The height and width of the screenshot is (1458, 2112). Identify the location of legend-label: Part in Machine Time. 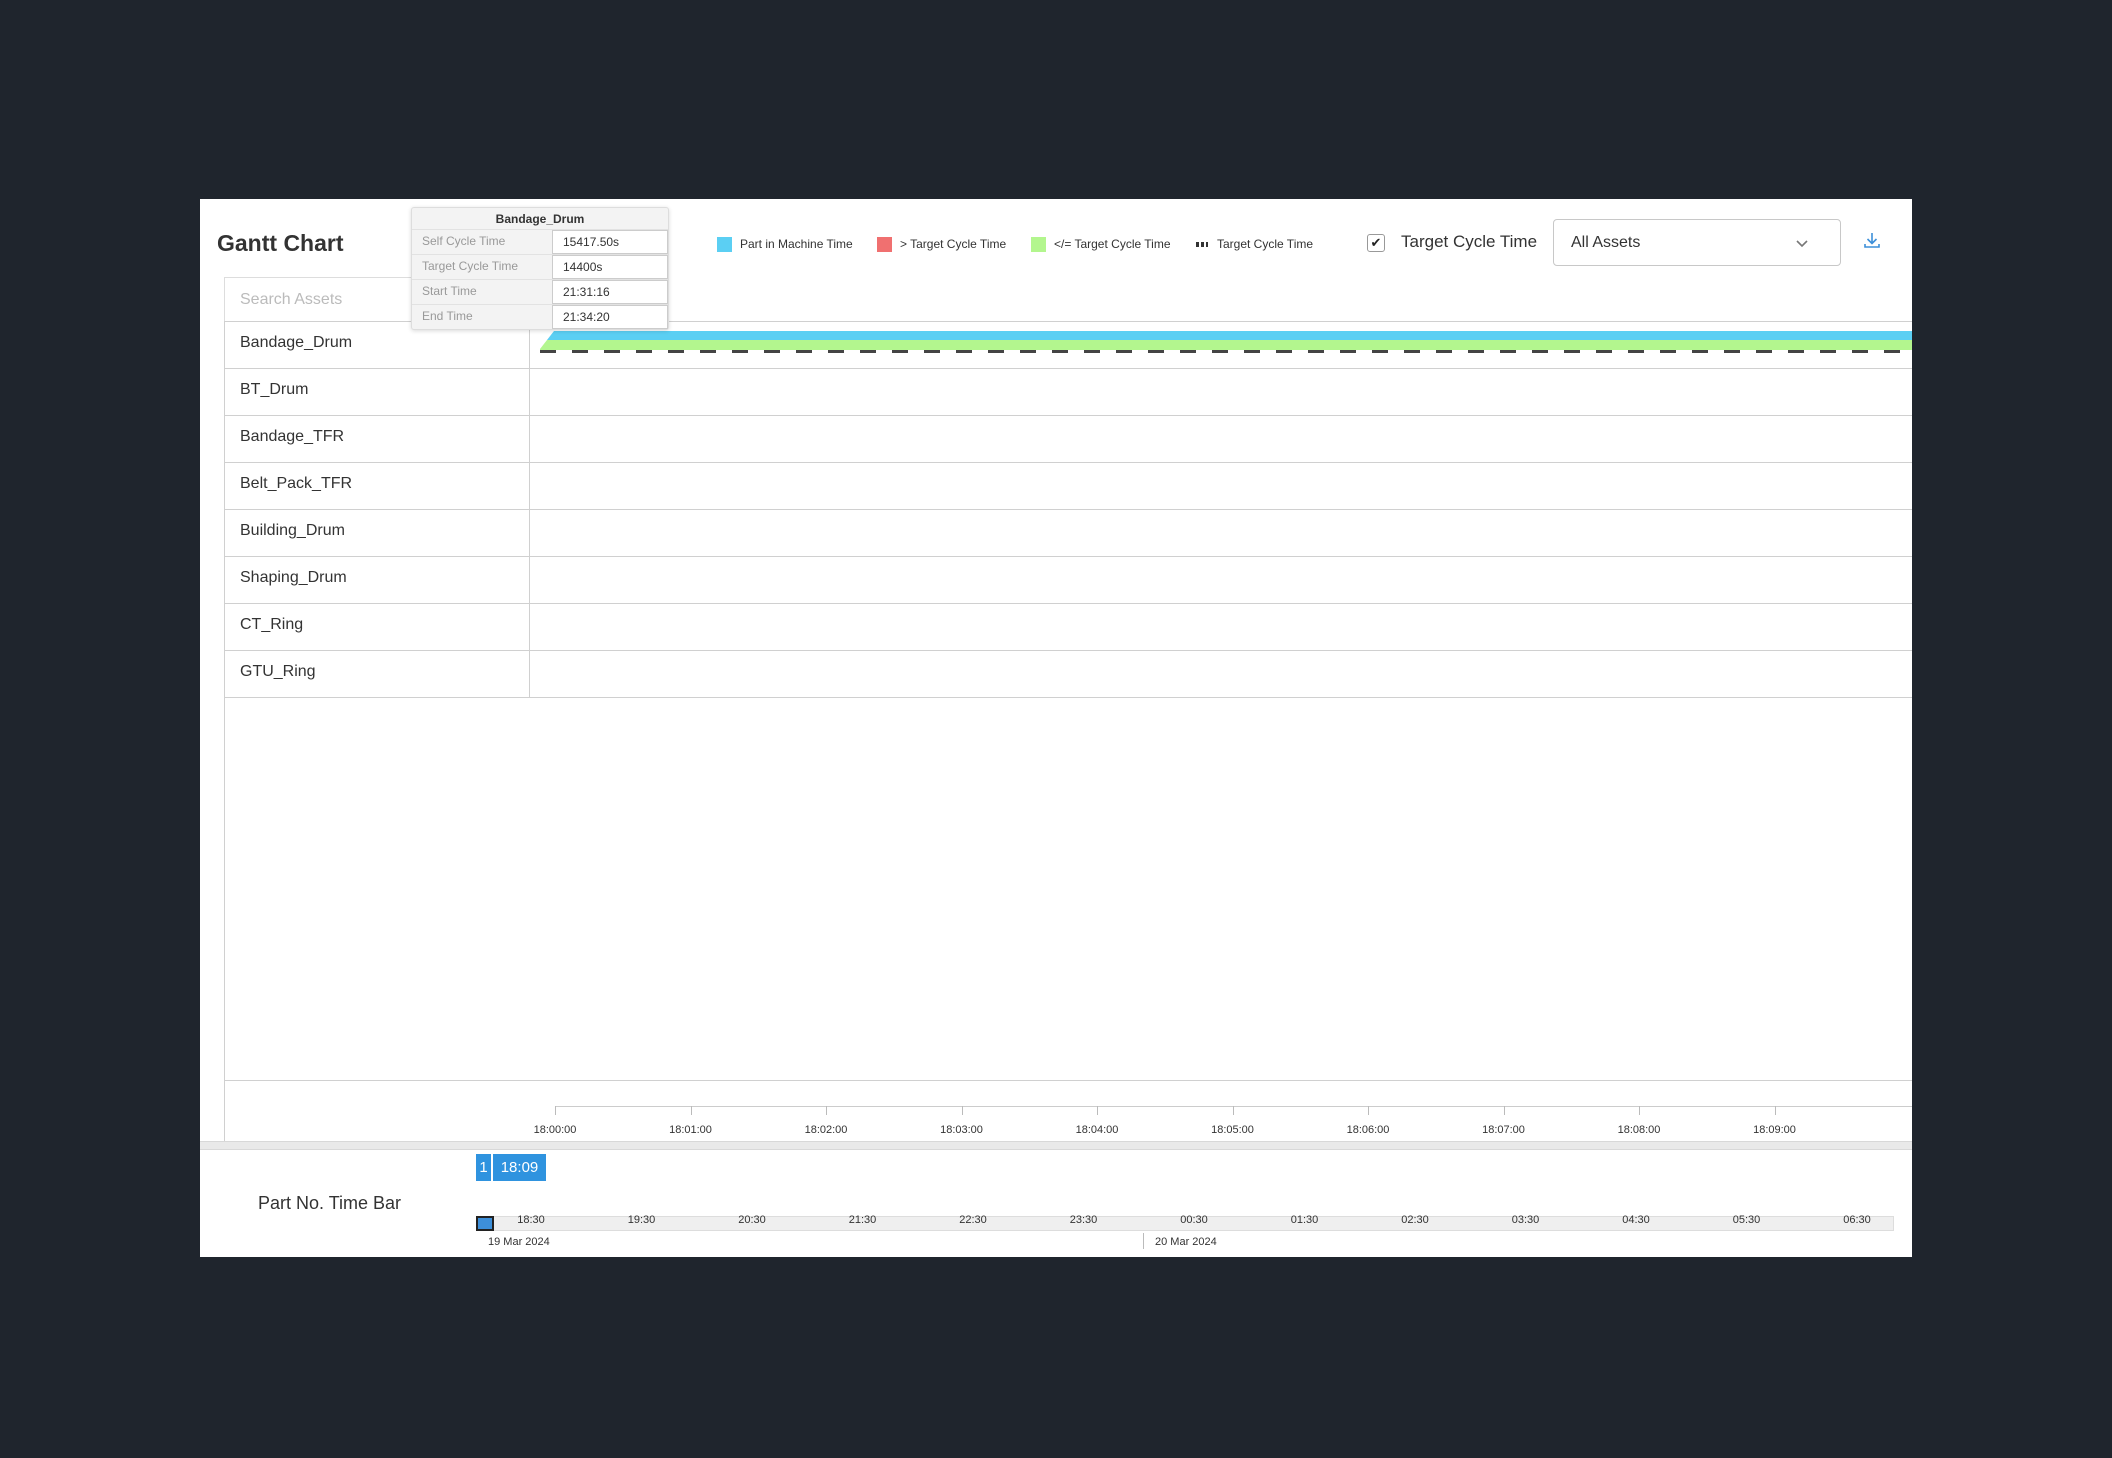
(796, 244).